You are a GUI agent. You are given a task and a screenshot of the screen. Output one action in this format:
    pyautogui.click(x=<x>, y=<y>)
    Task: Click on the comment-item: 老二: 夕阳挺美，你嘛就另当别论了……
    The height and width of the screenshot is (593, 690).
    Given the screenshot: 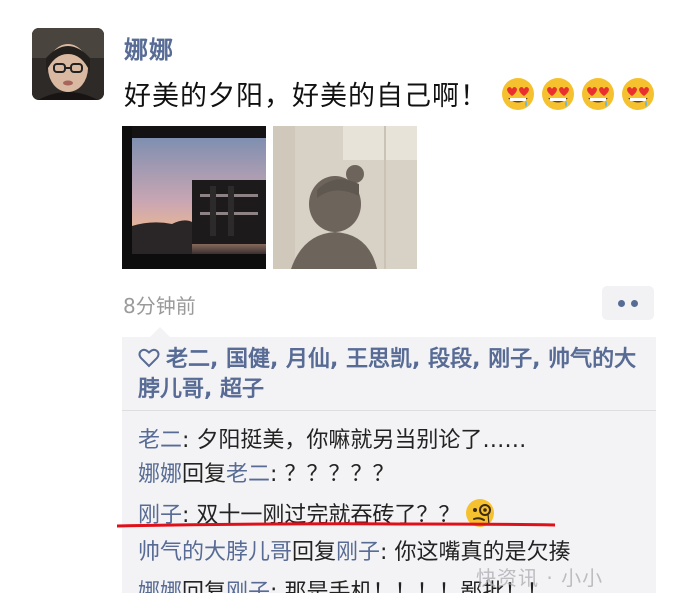 What is the action you would take?
    pyautogui.click(x=332, y=438)
    